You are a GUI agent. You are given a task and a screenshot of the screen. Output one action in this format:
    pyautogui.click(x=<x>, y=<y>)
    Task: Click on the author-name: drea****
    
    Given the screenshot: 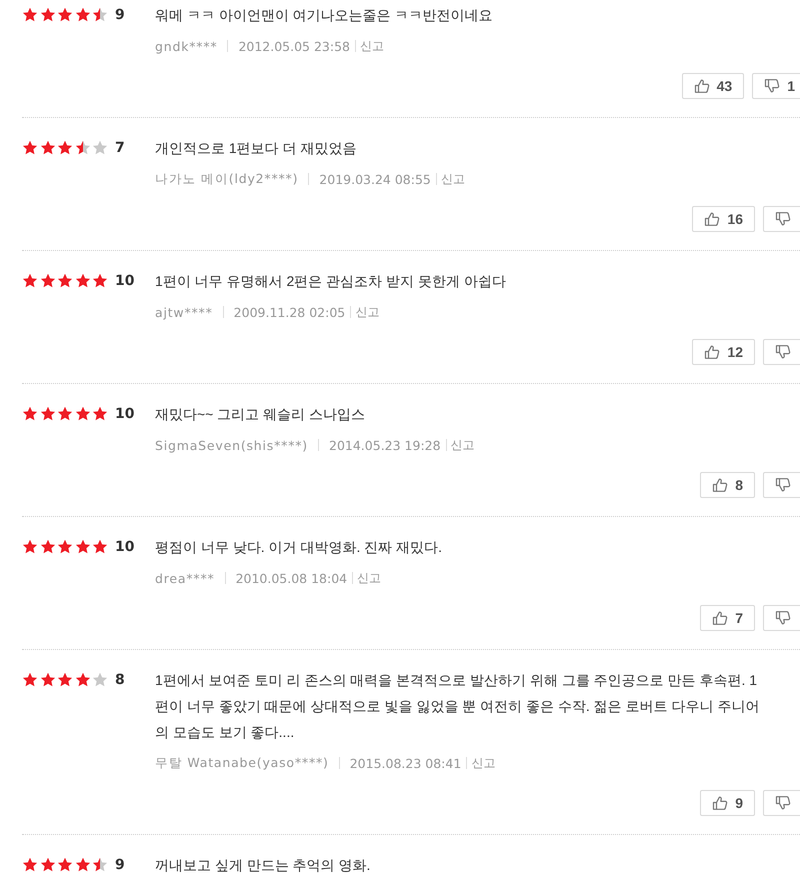 What is the action you would take?
    pyautogui.click(x=185, y=578)
    